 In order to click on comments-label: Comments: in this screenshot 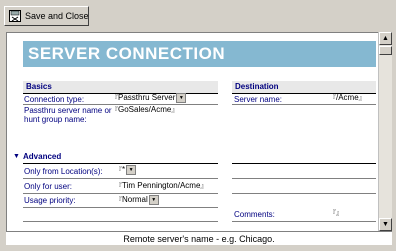, I will do `click(254, 214)`.